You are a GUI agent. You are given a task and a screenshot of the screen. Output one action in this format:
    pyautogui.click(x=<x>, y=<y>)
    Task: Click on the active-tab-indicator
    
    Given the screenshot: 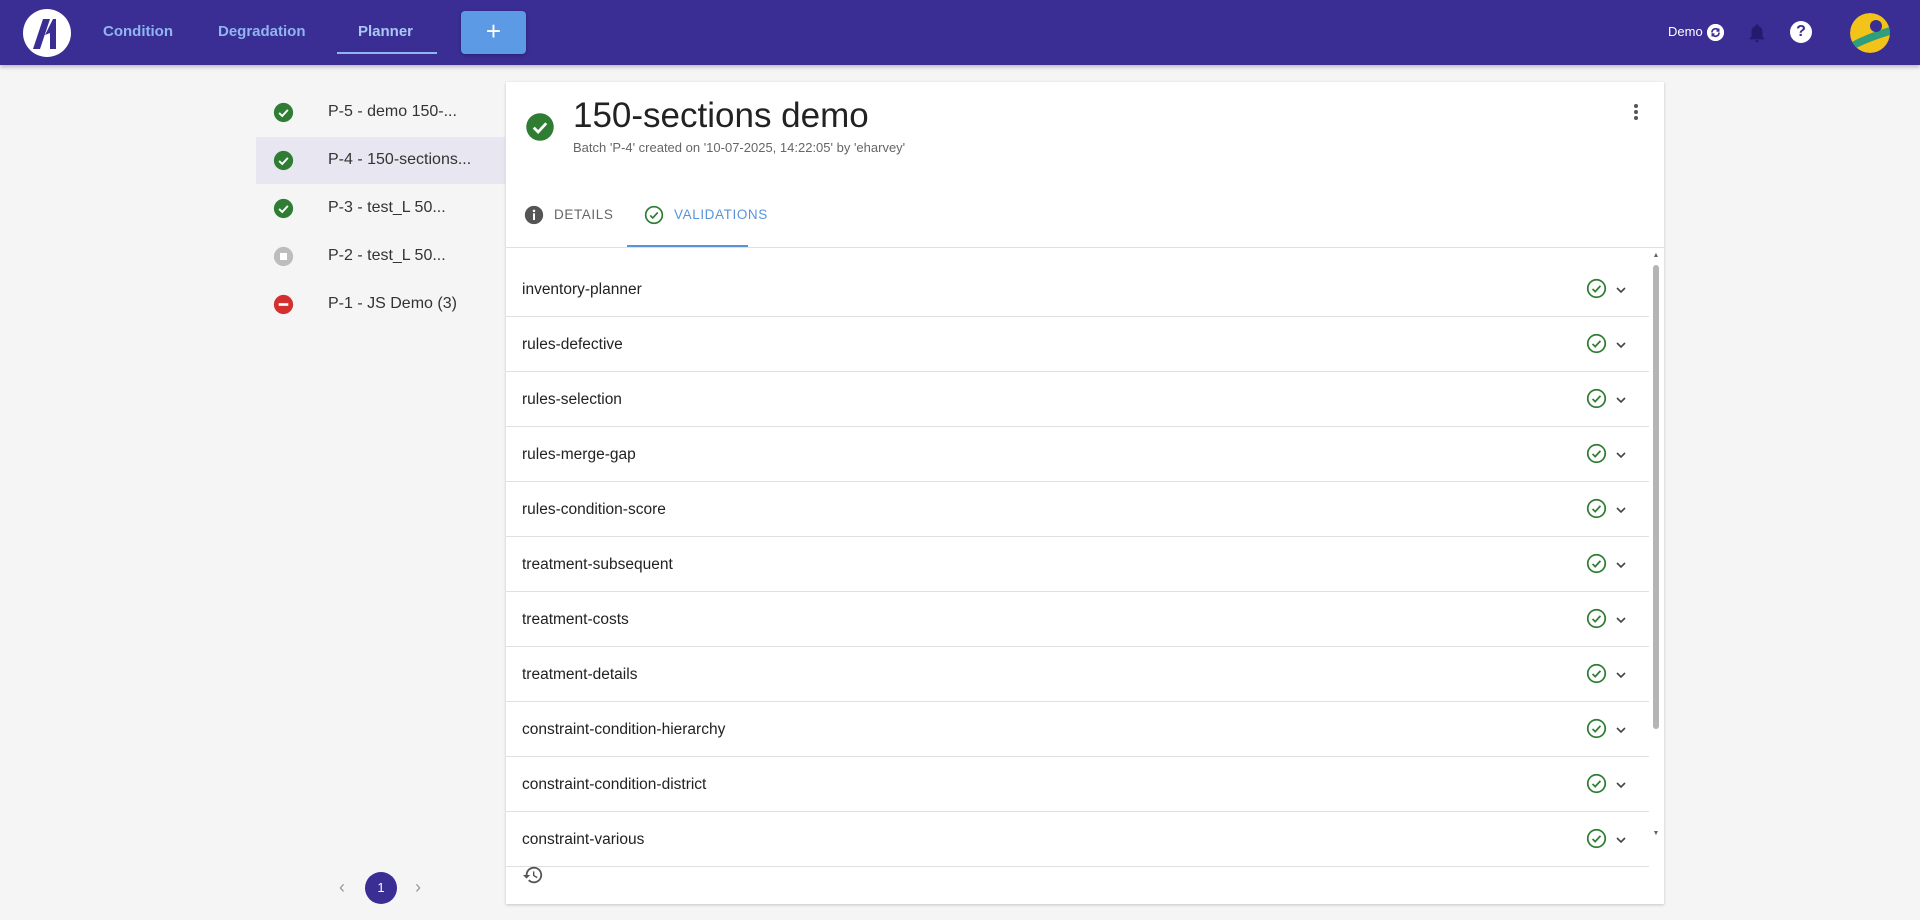 What is the action you would take?
    pyautogui.click(x=387, y=53)
    